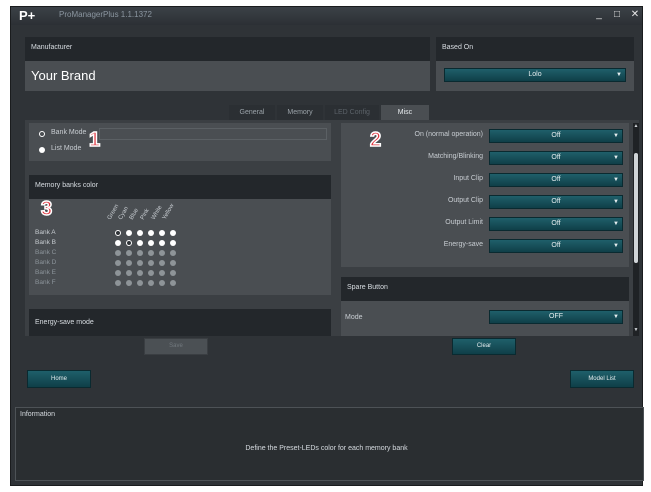 The image size is (651, 492). What do you see at coordinates (157, 212) in the screenshot?
I see `color-header-4: White` at bounding box center [157, 212].